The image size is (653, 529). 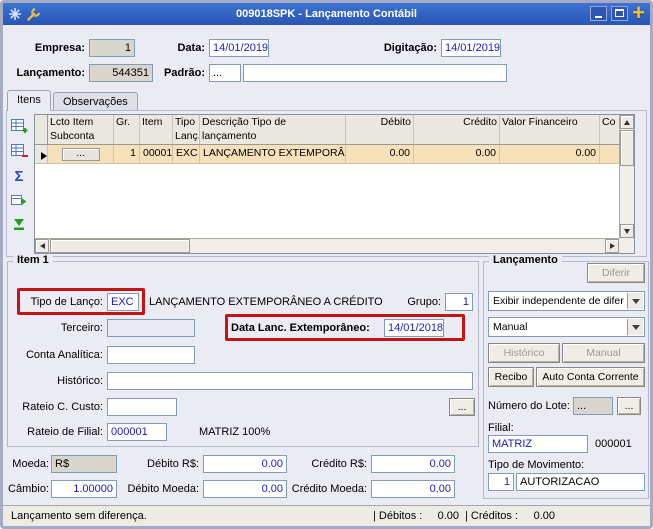 I want to click on minimize-icon, so click(x=599, y=16).